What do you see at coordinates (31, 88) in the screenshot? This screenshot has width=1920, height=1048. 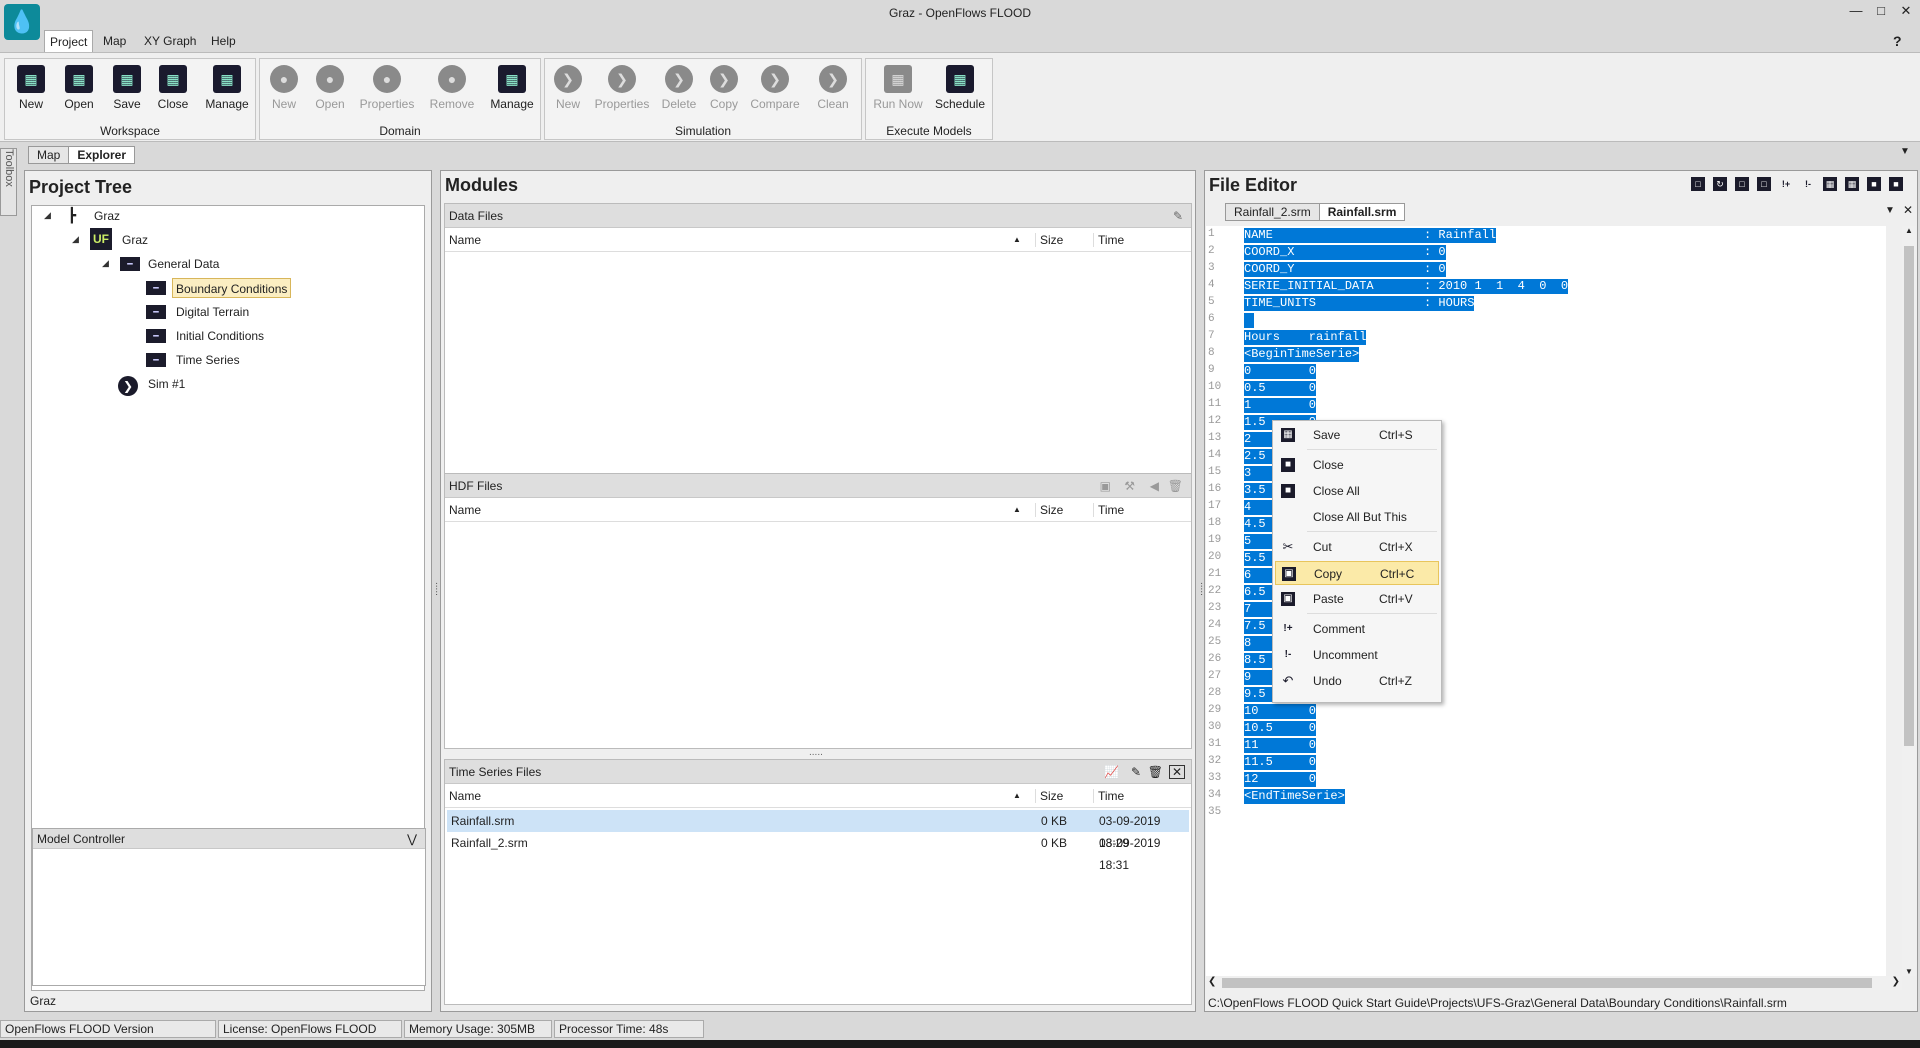 I see `workspace-new-button: ▦ New` at bounding box center [31, 88].